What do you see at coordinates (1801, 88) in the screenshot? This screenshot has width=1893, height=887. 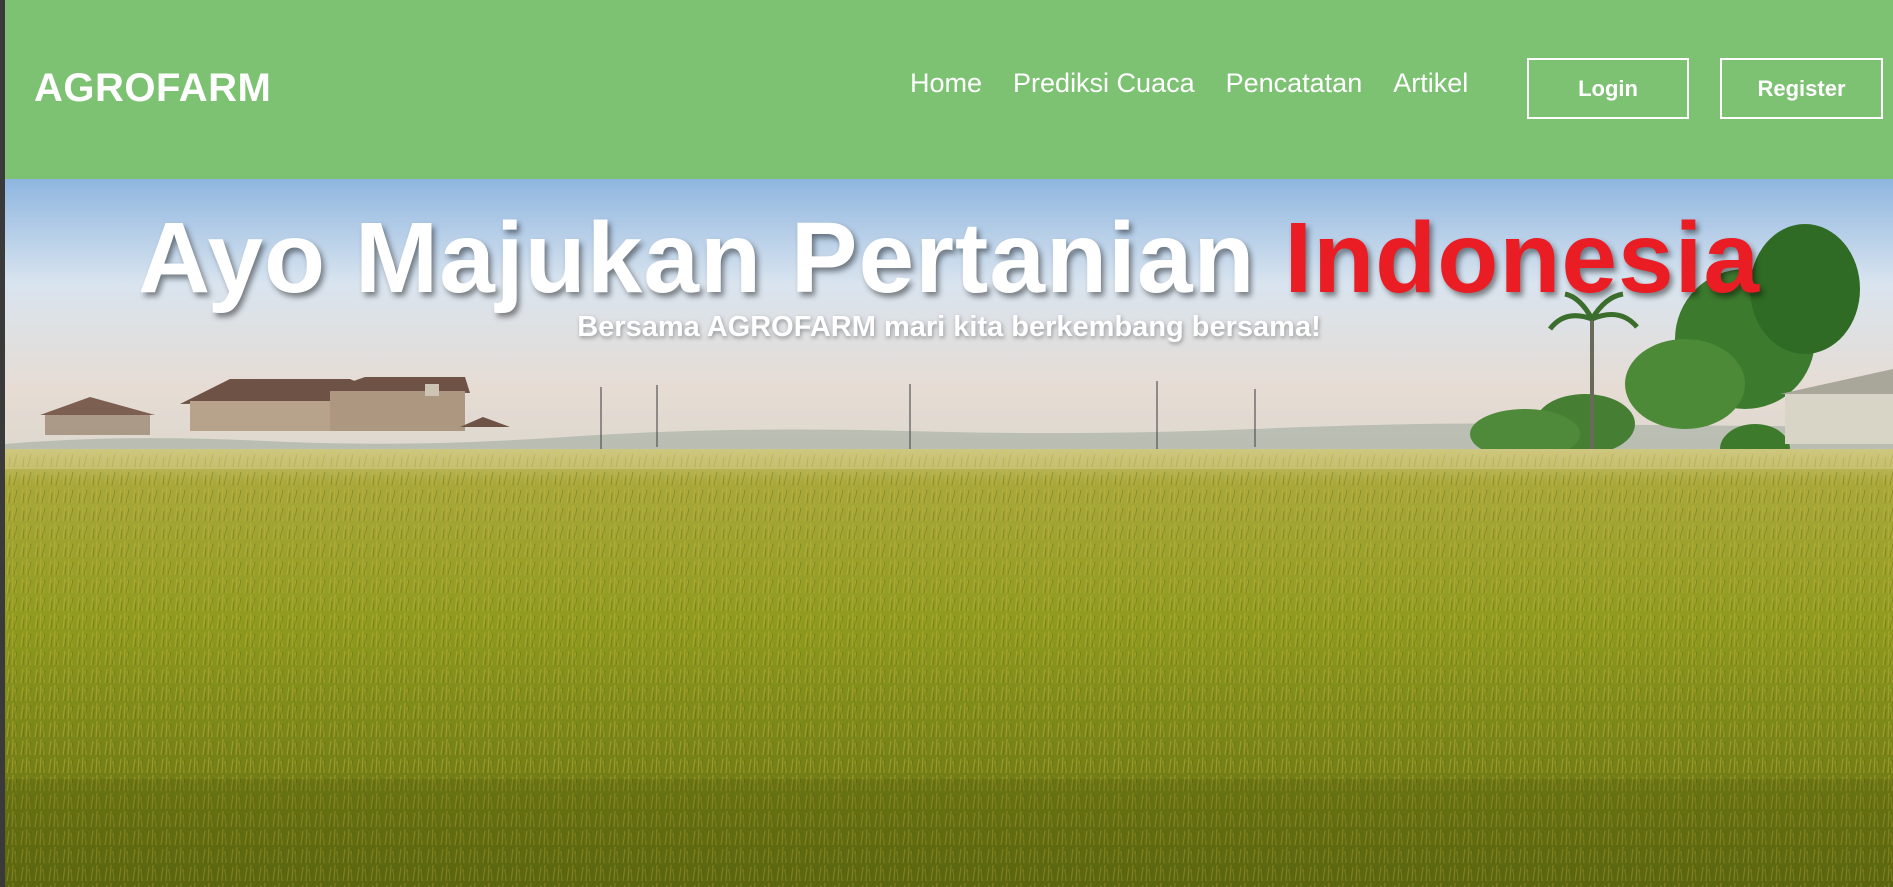 I see `register-button: Register` at bounding box center [1801, 88].